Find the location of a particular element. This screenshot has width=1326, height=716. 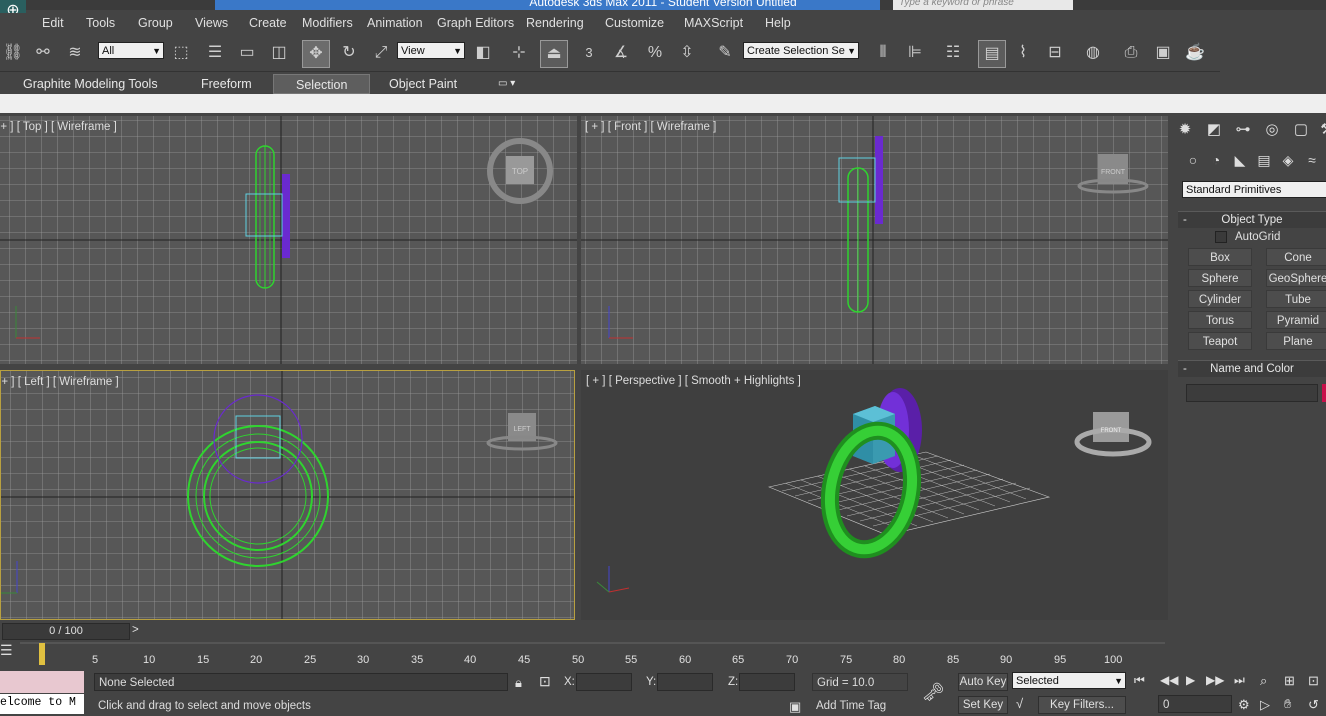

create-tab-icon: ✹ is located at coordinates (1185, 131).